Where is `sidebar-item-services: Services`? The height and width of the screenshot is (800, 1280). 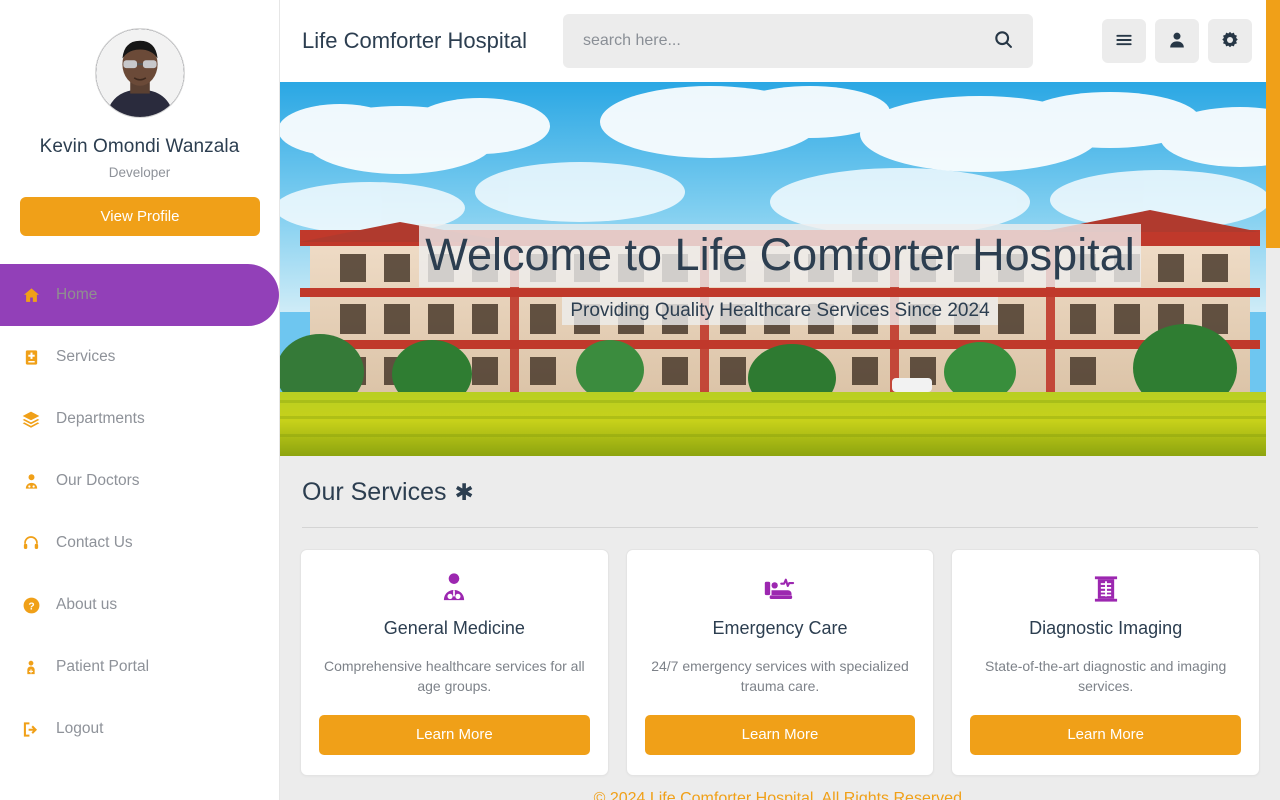 sidebar-item-services: Services is located at coordinates (139, 357).